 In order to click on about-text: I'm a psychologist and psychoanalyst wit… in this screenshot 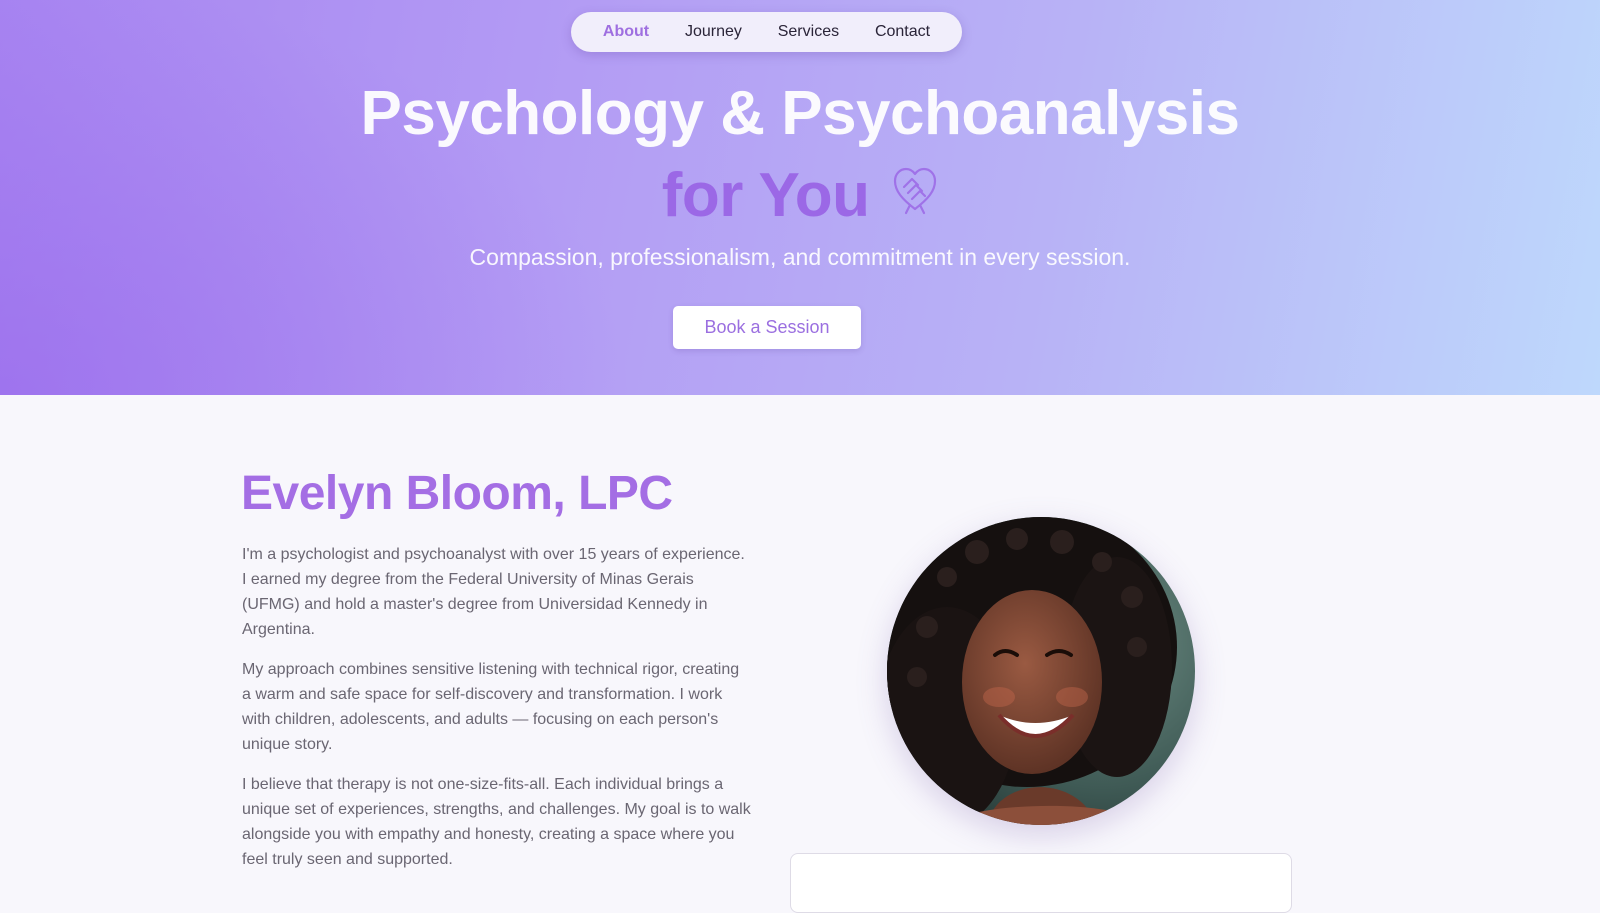, I will do `click(497, 714)`.